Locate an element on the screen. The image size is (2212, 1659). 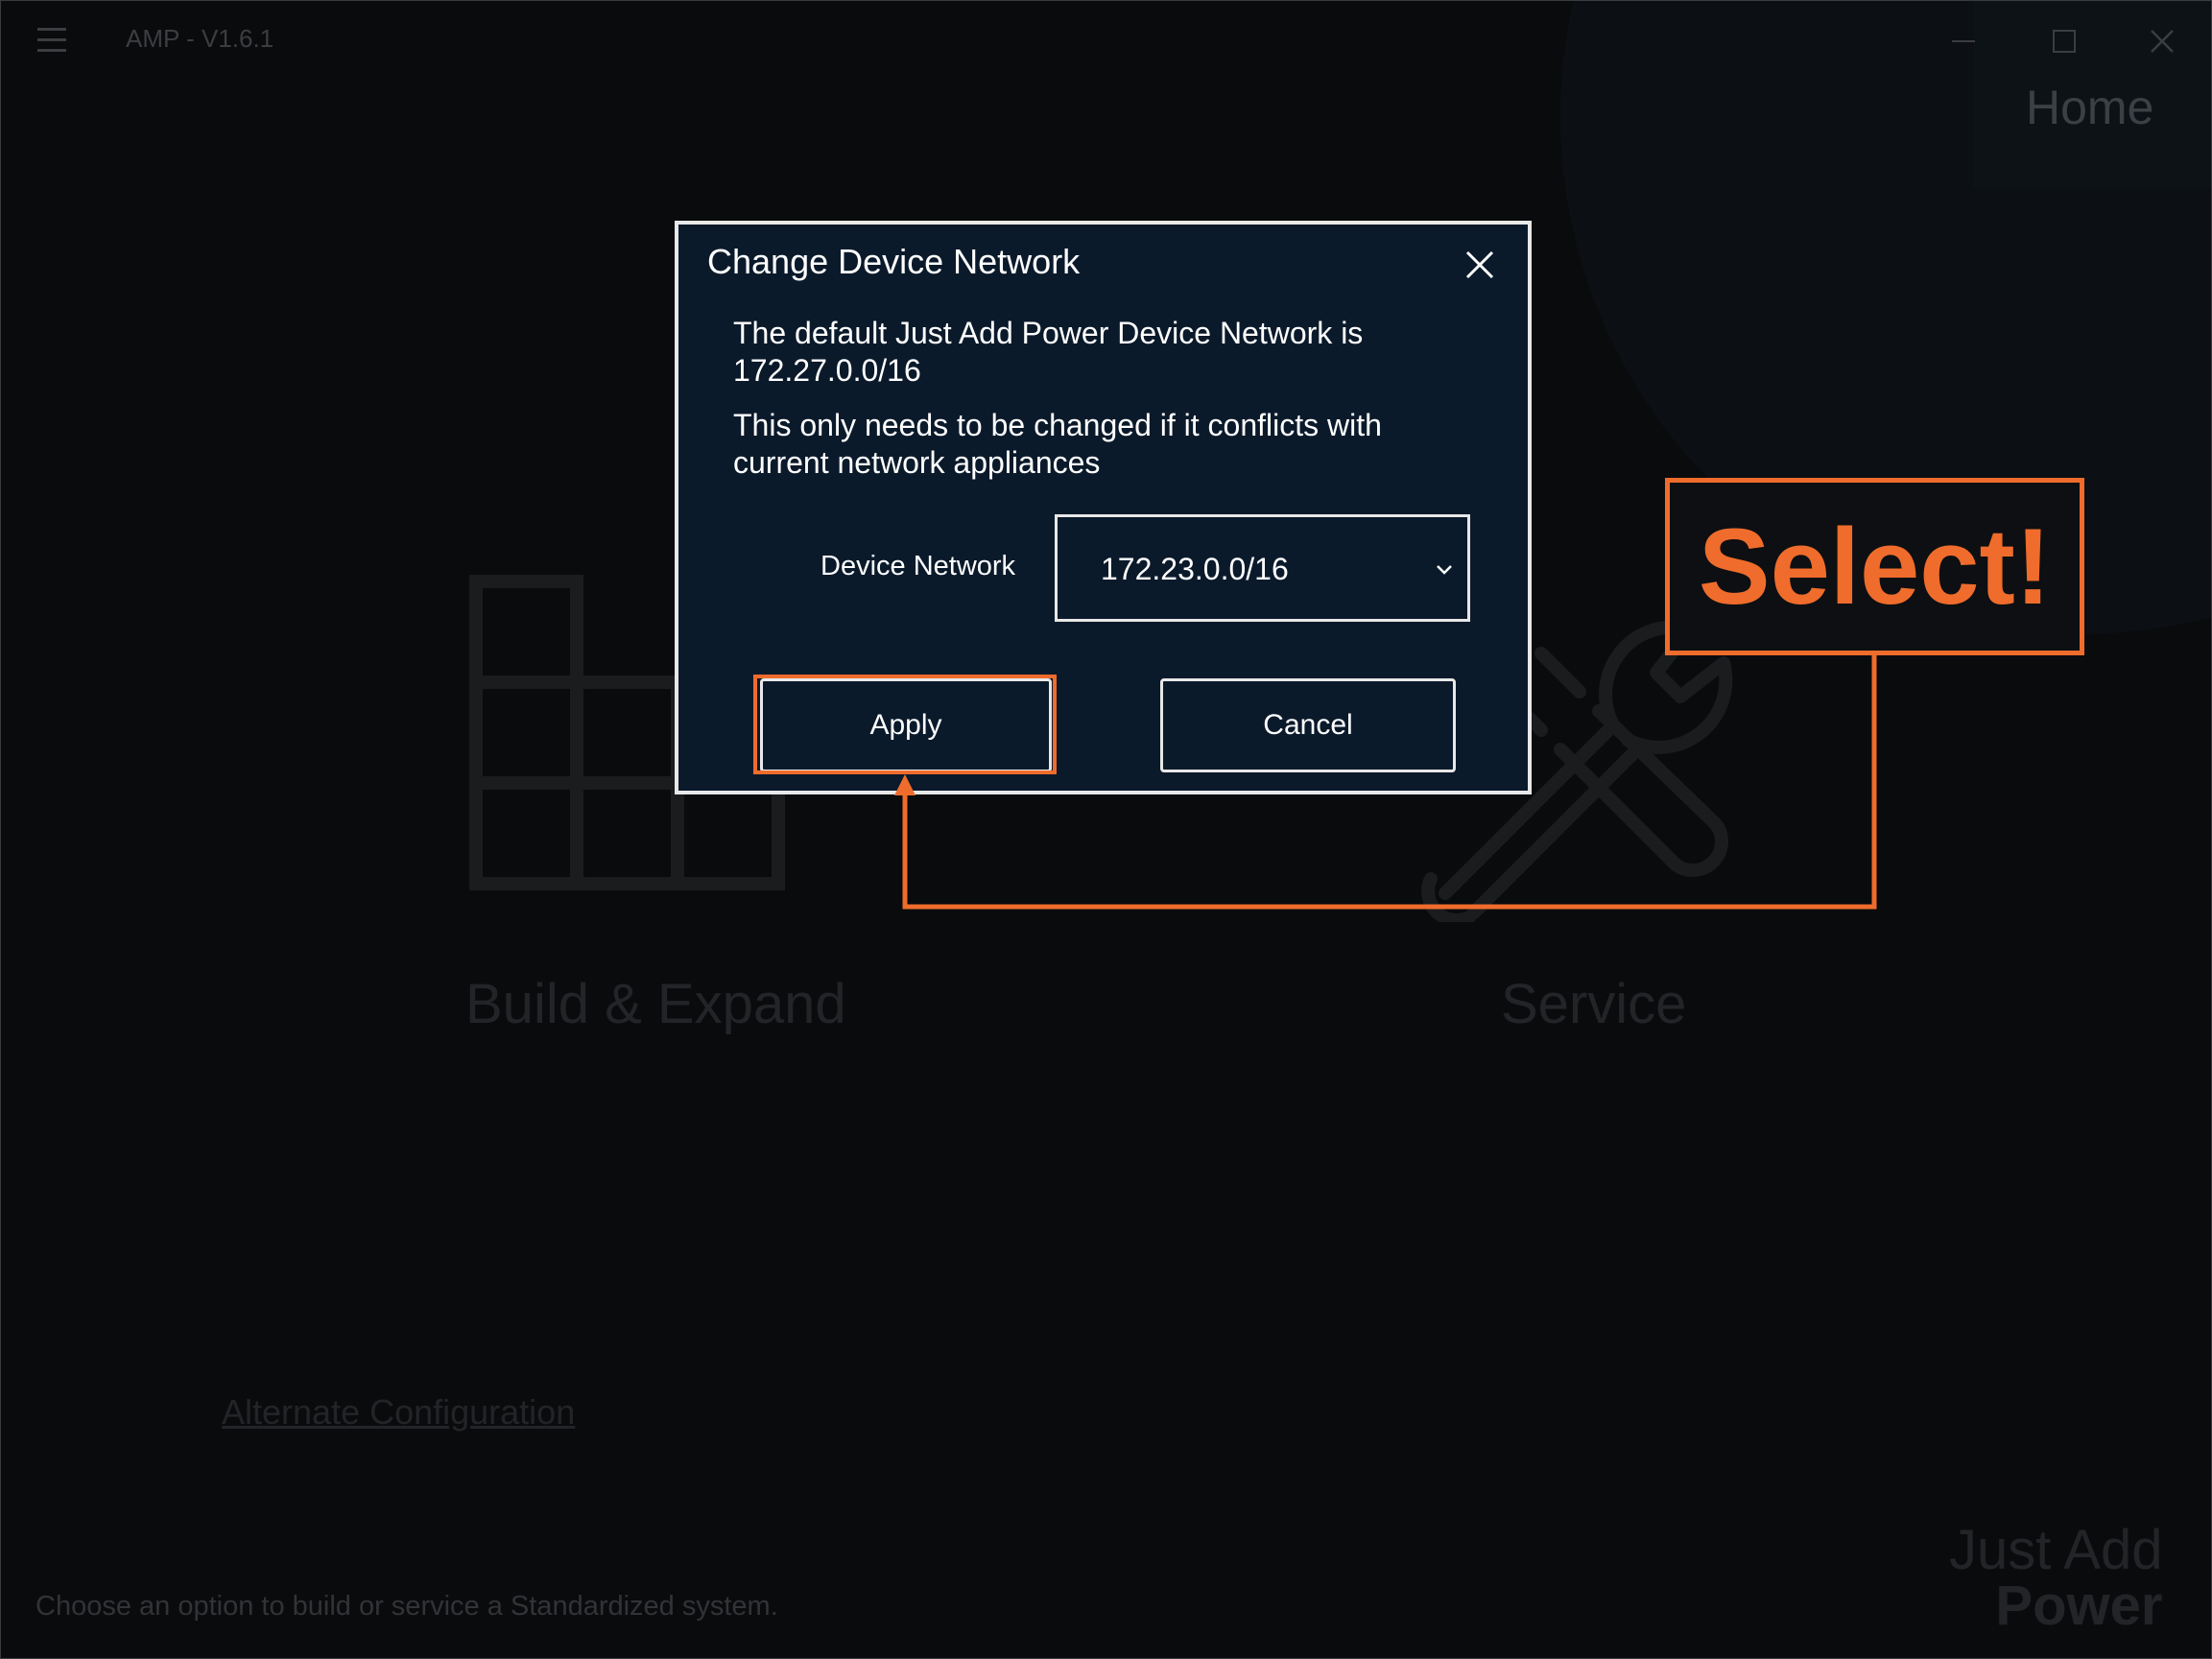
select-callout: Select! is located at coordinates (1874, 566).